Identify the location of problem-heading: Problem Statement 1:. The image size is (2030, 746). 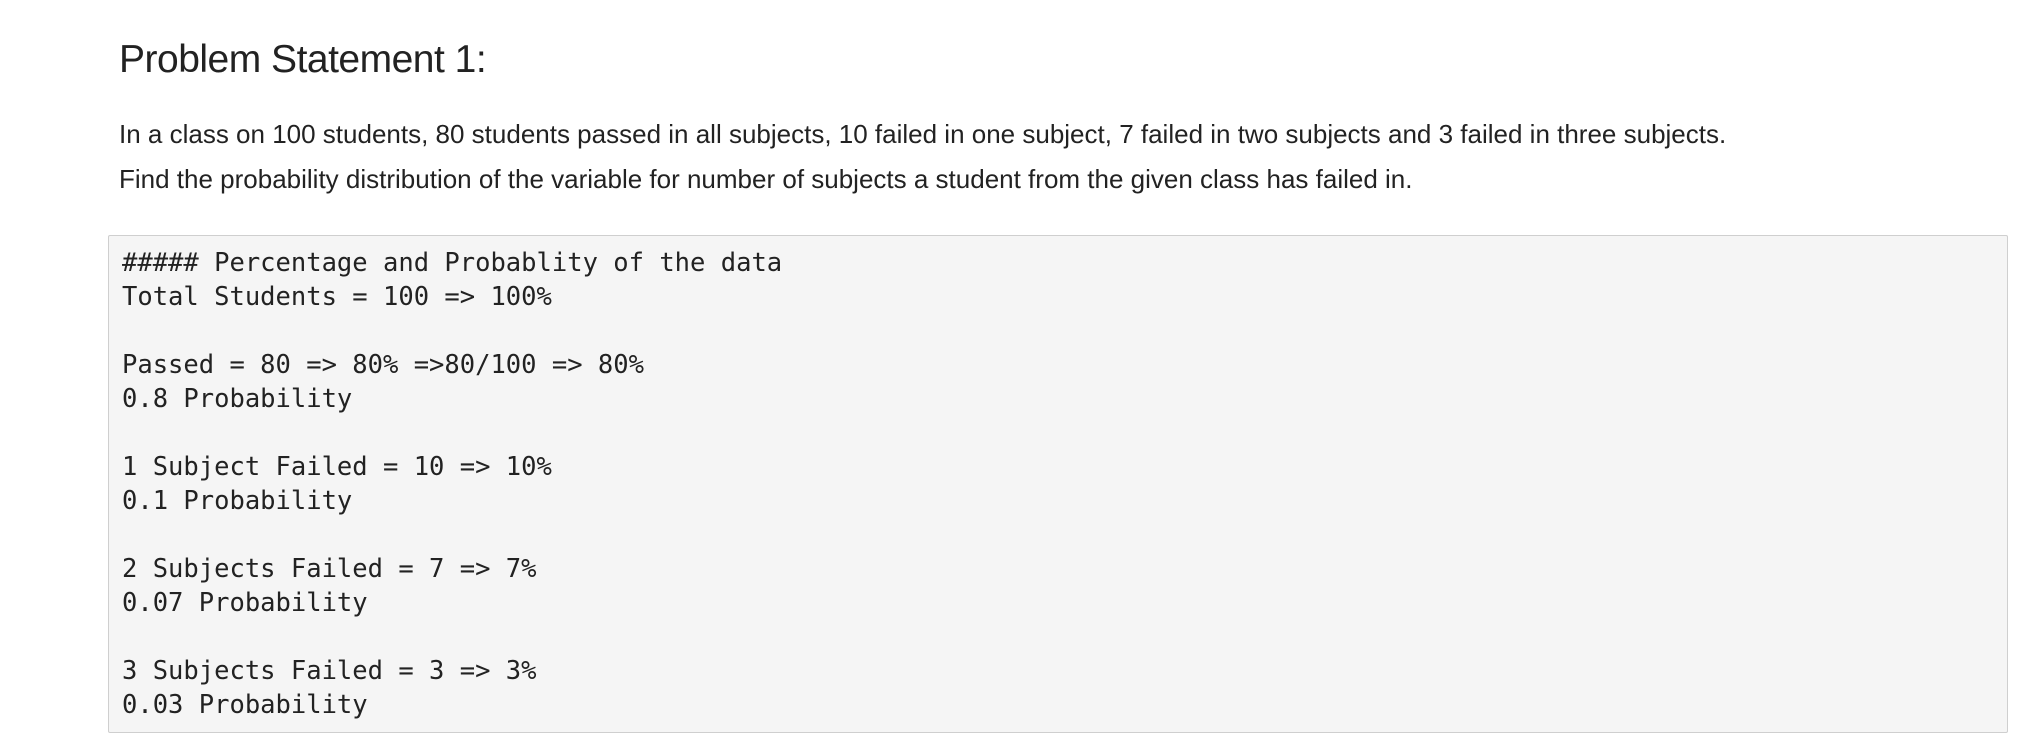
(303, 59).